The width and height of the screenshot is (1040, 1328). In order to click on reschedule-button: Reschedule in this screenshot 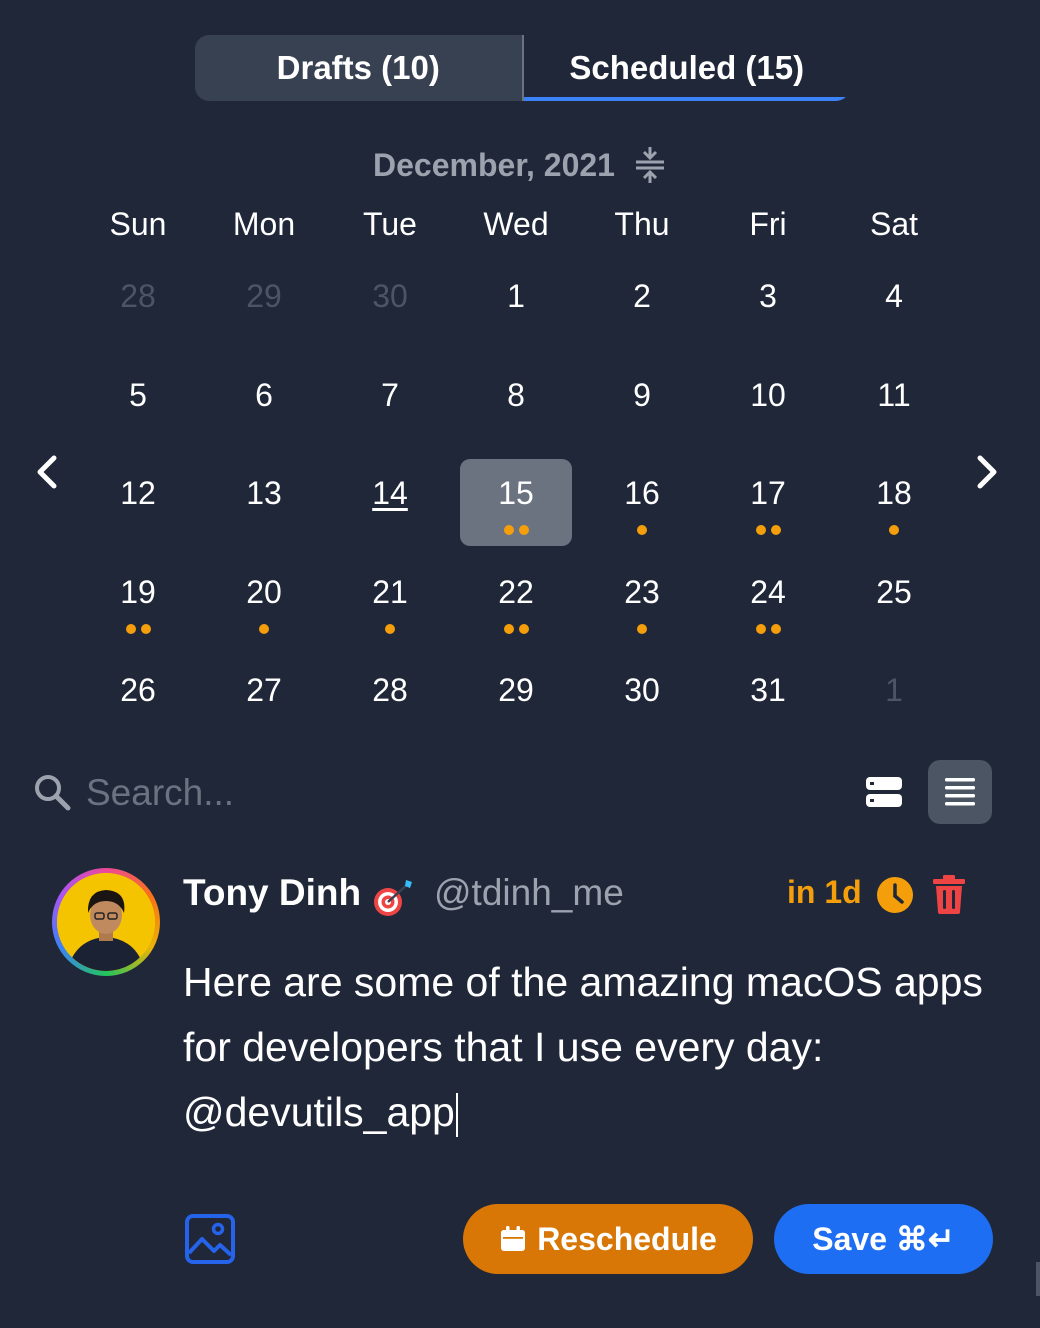, I will do `click(608, 1239)`.